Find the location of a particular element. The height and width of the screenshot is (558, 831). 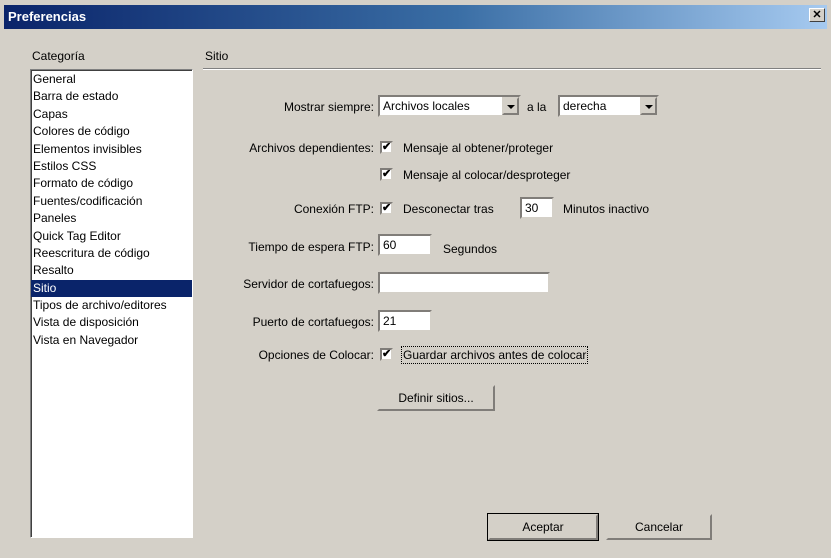

section-title: Sitio is located at coordinates (217, 56).